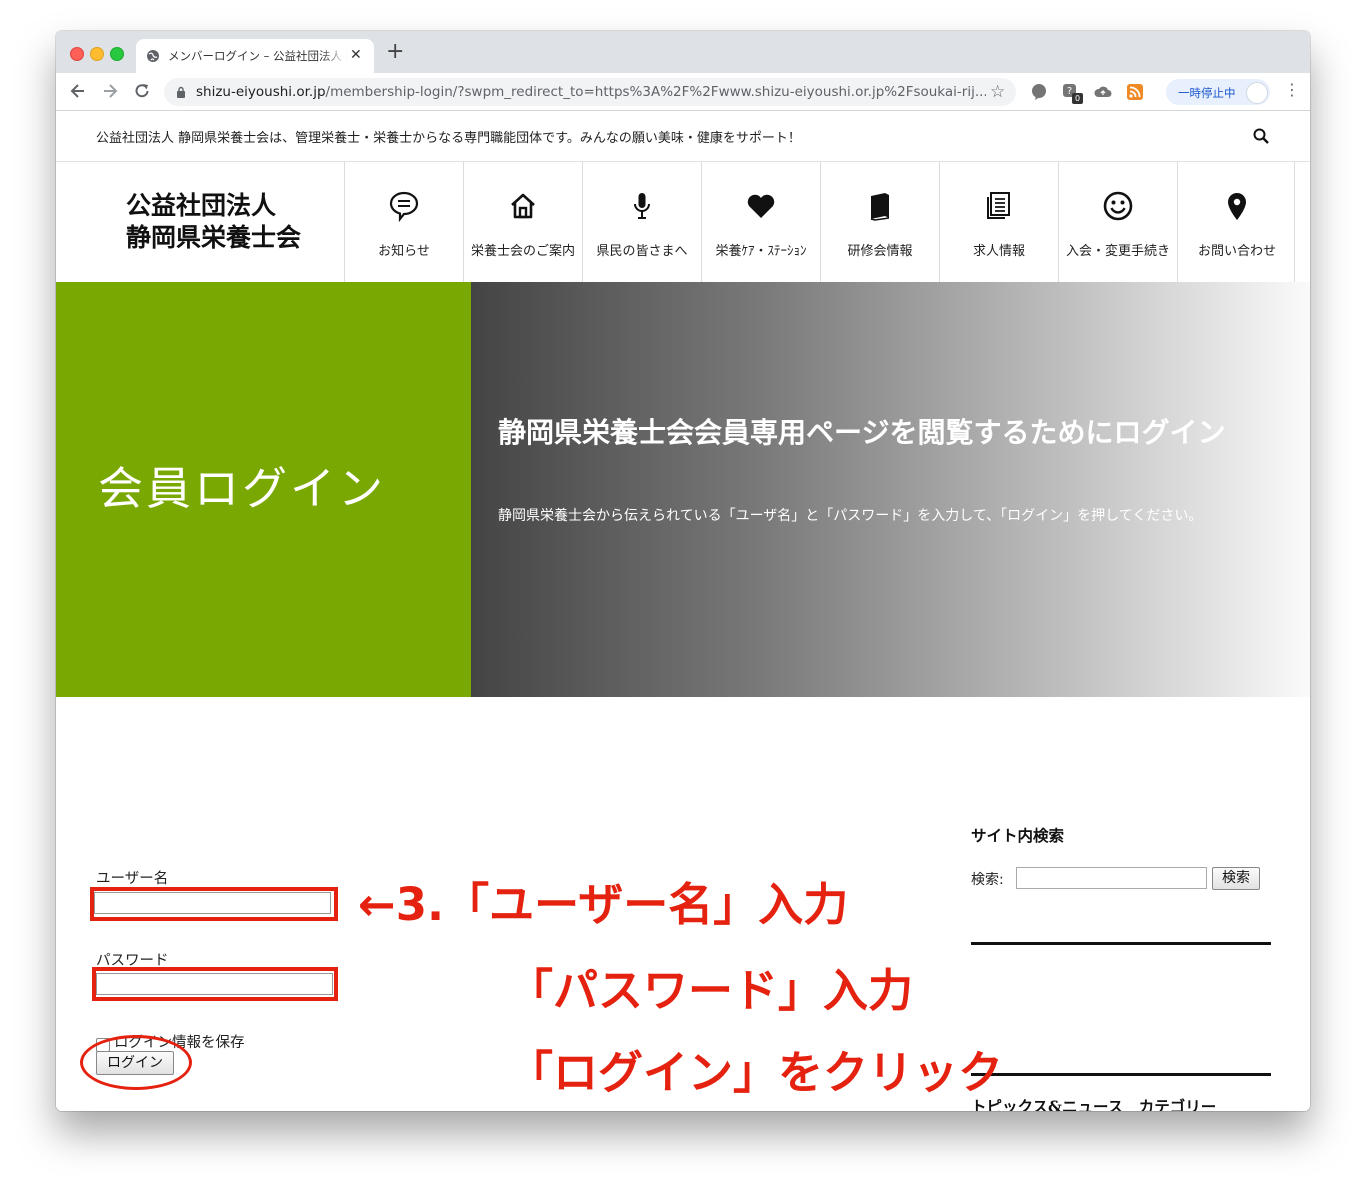 This screenshot has height=1192, width=1366. Describe the element at coordinates (997, 92) in the screenshot. I see `bookmark-star-icon: ☆` at that location.